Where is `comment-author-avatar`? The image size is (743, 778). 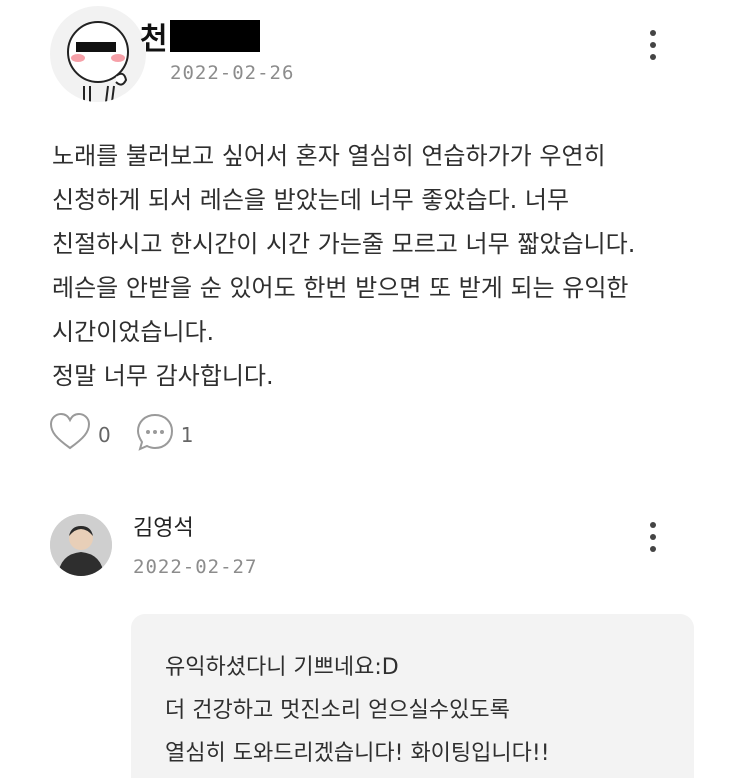
comment-author-avatar is located at coordinates (81, 545).